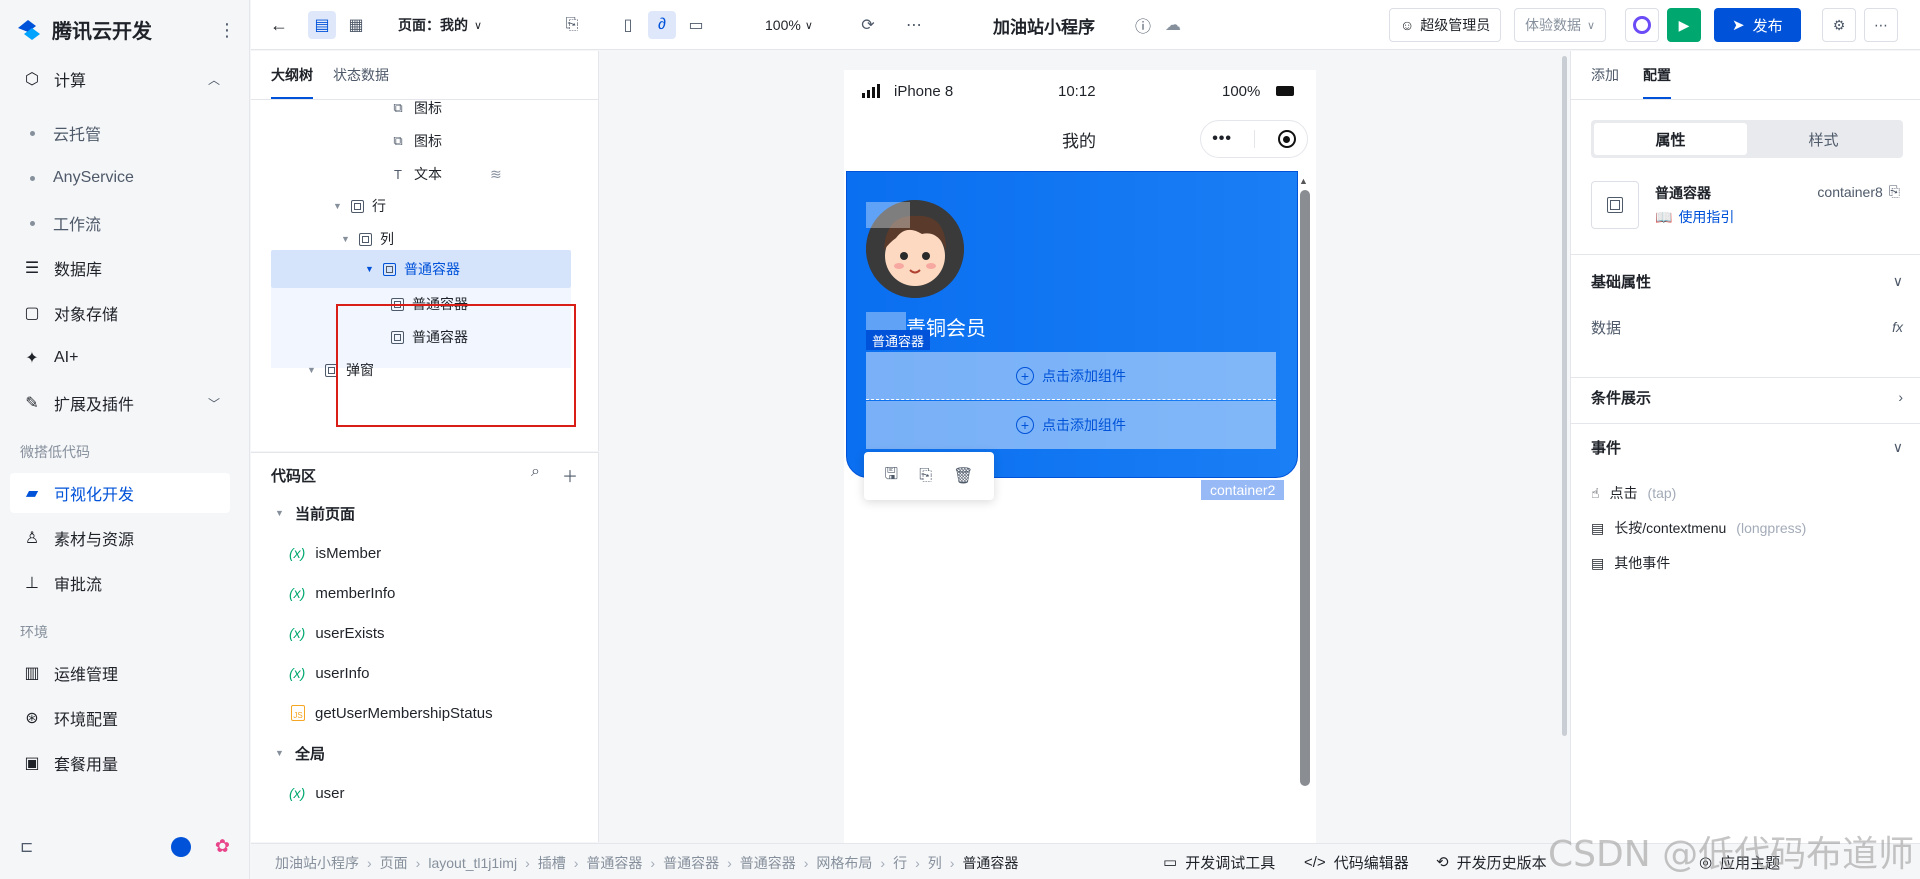 The image size is (1920, 879). I want to click on chevron-up-icon: ︿, so click(214, 79).